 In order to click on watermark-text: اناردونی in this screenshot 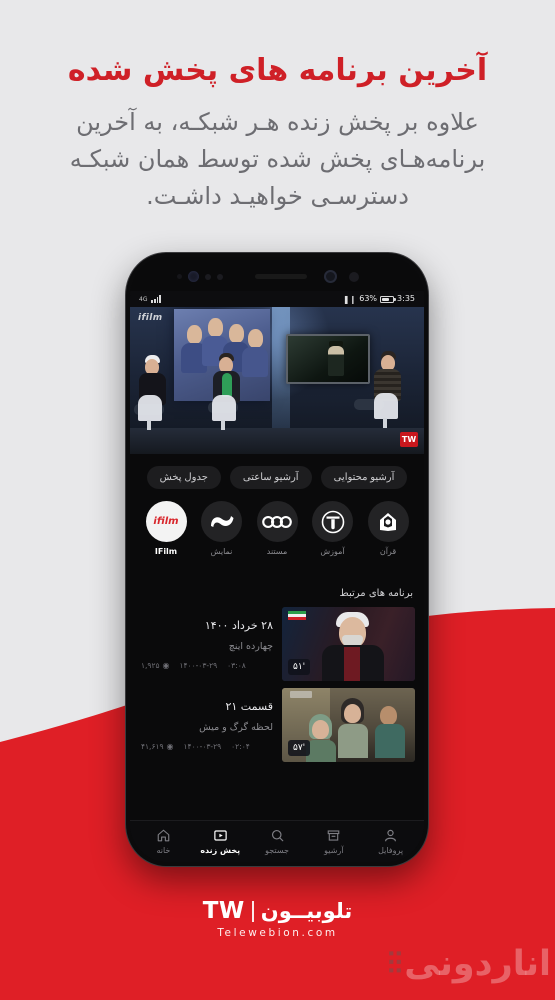, I will do `click(477, 964)`.